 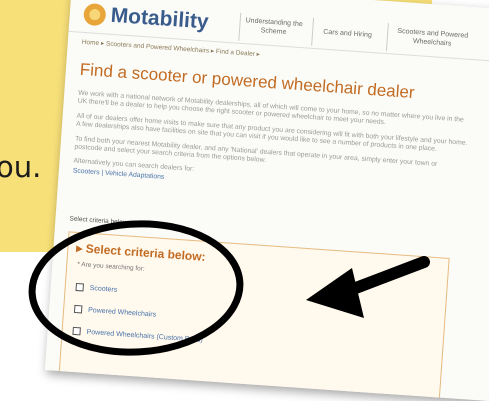 What do you see at coordinates (103, 289) in the screenshot?
I see `option-label: Scooters` at bounding box center [103, 289].